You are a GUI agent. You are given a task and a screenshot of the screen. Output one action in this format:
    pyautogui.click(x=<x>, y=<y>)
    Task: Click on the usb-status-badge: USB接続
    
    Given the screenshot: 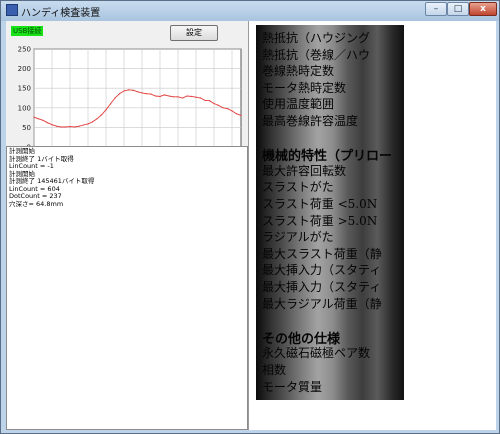 What is the action you would take?
    pyautogui.click(x=27, y=31)
    